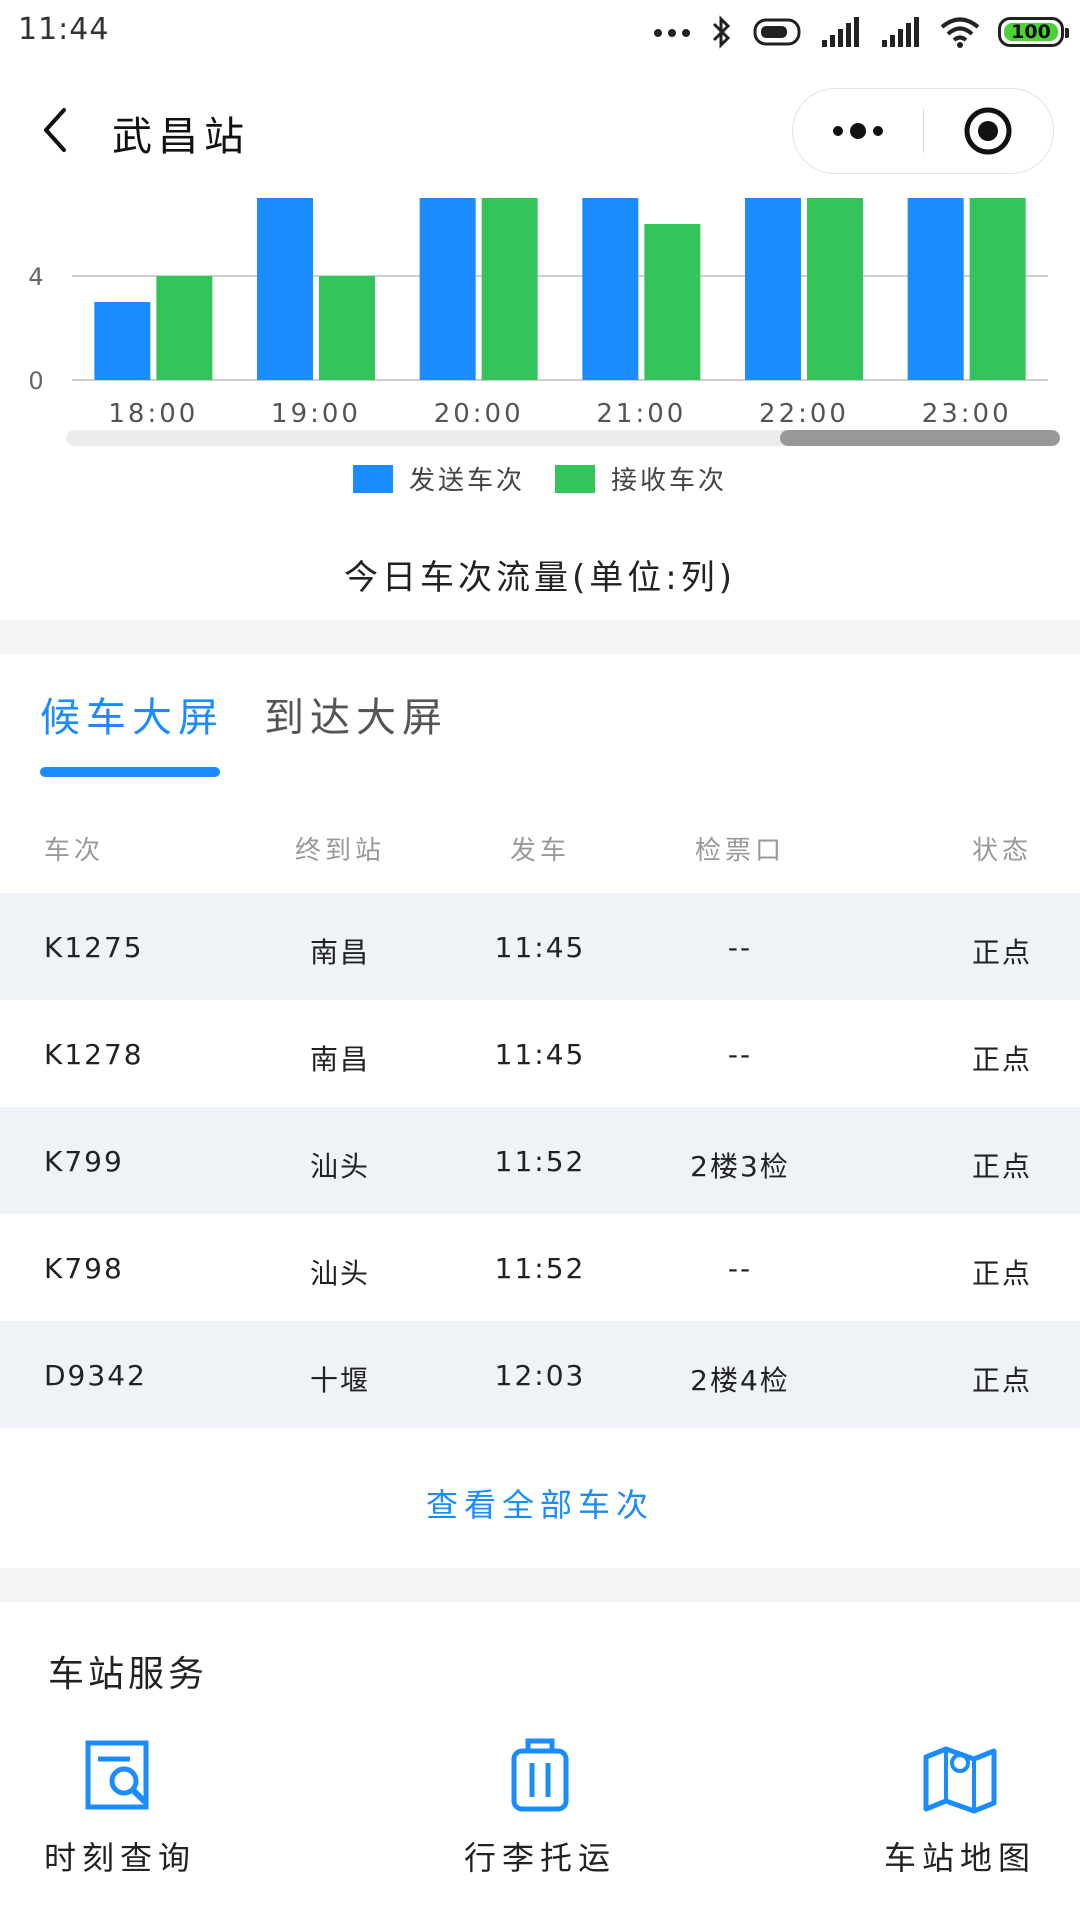  I want to click on service-schedule-query: 时刻查询, so click(120, 1807).